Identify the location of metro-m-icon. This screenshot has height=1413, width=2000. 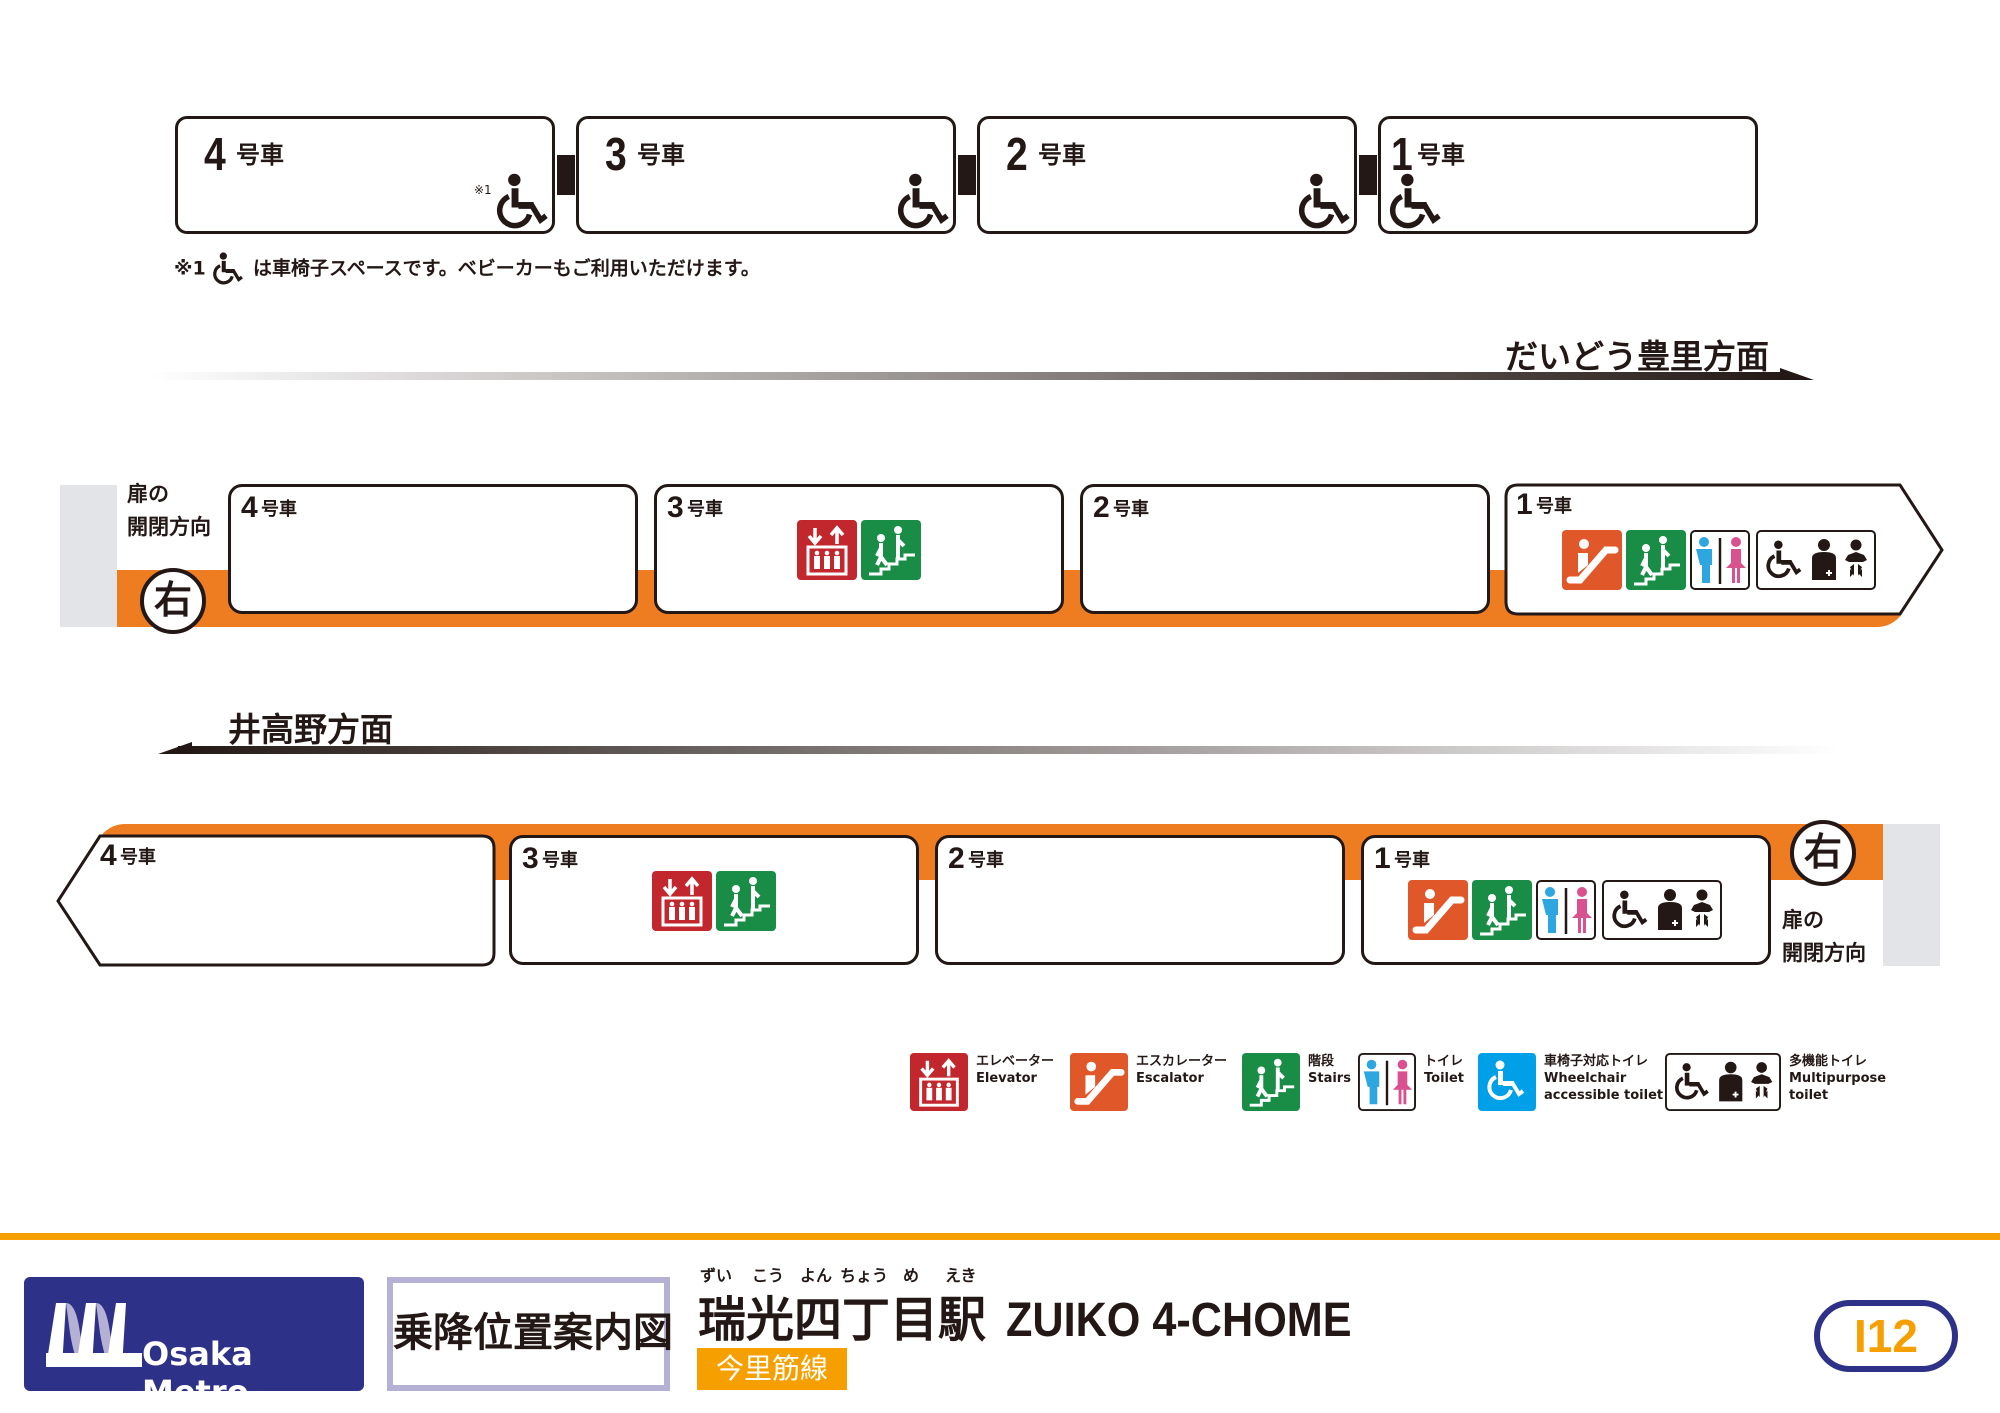
(94, 1335).